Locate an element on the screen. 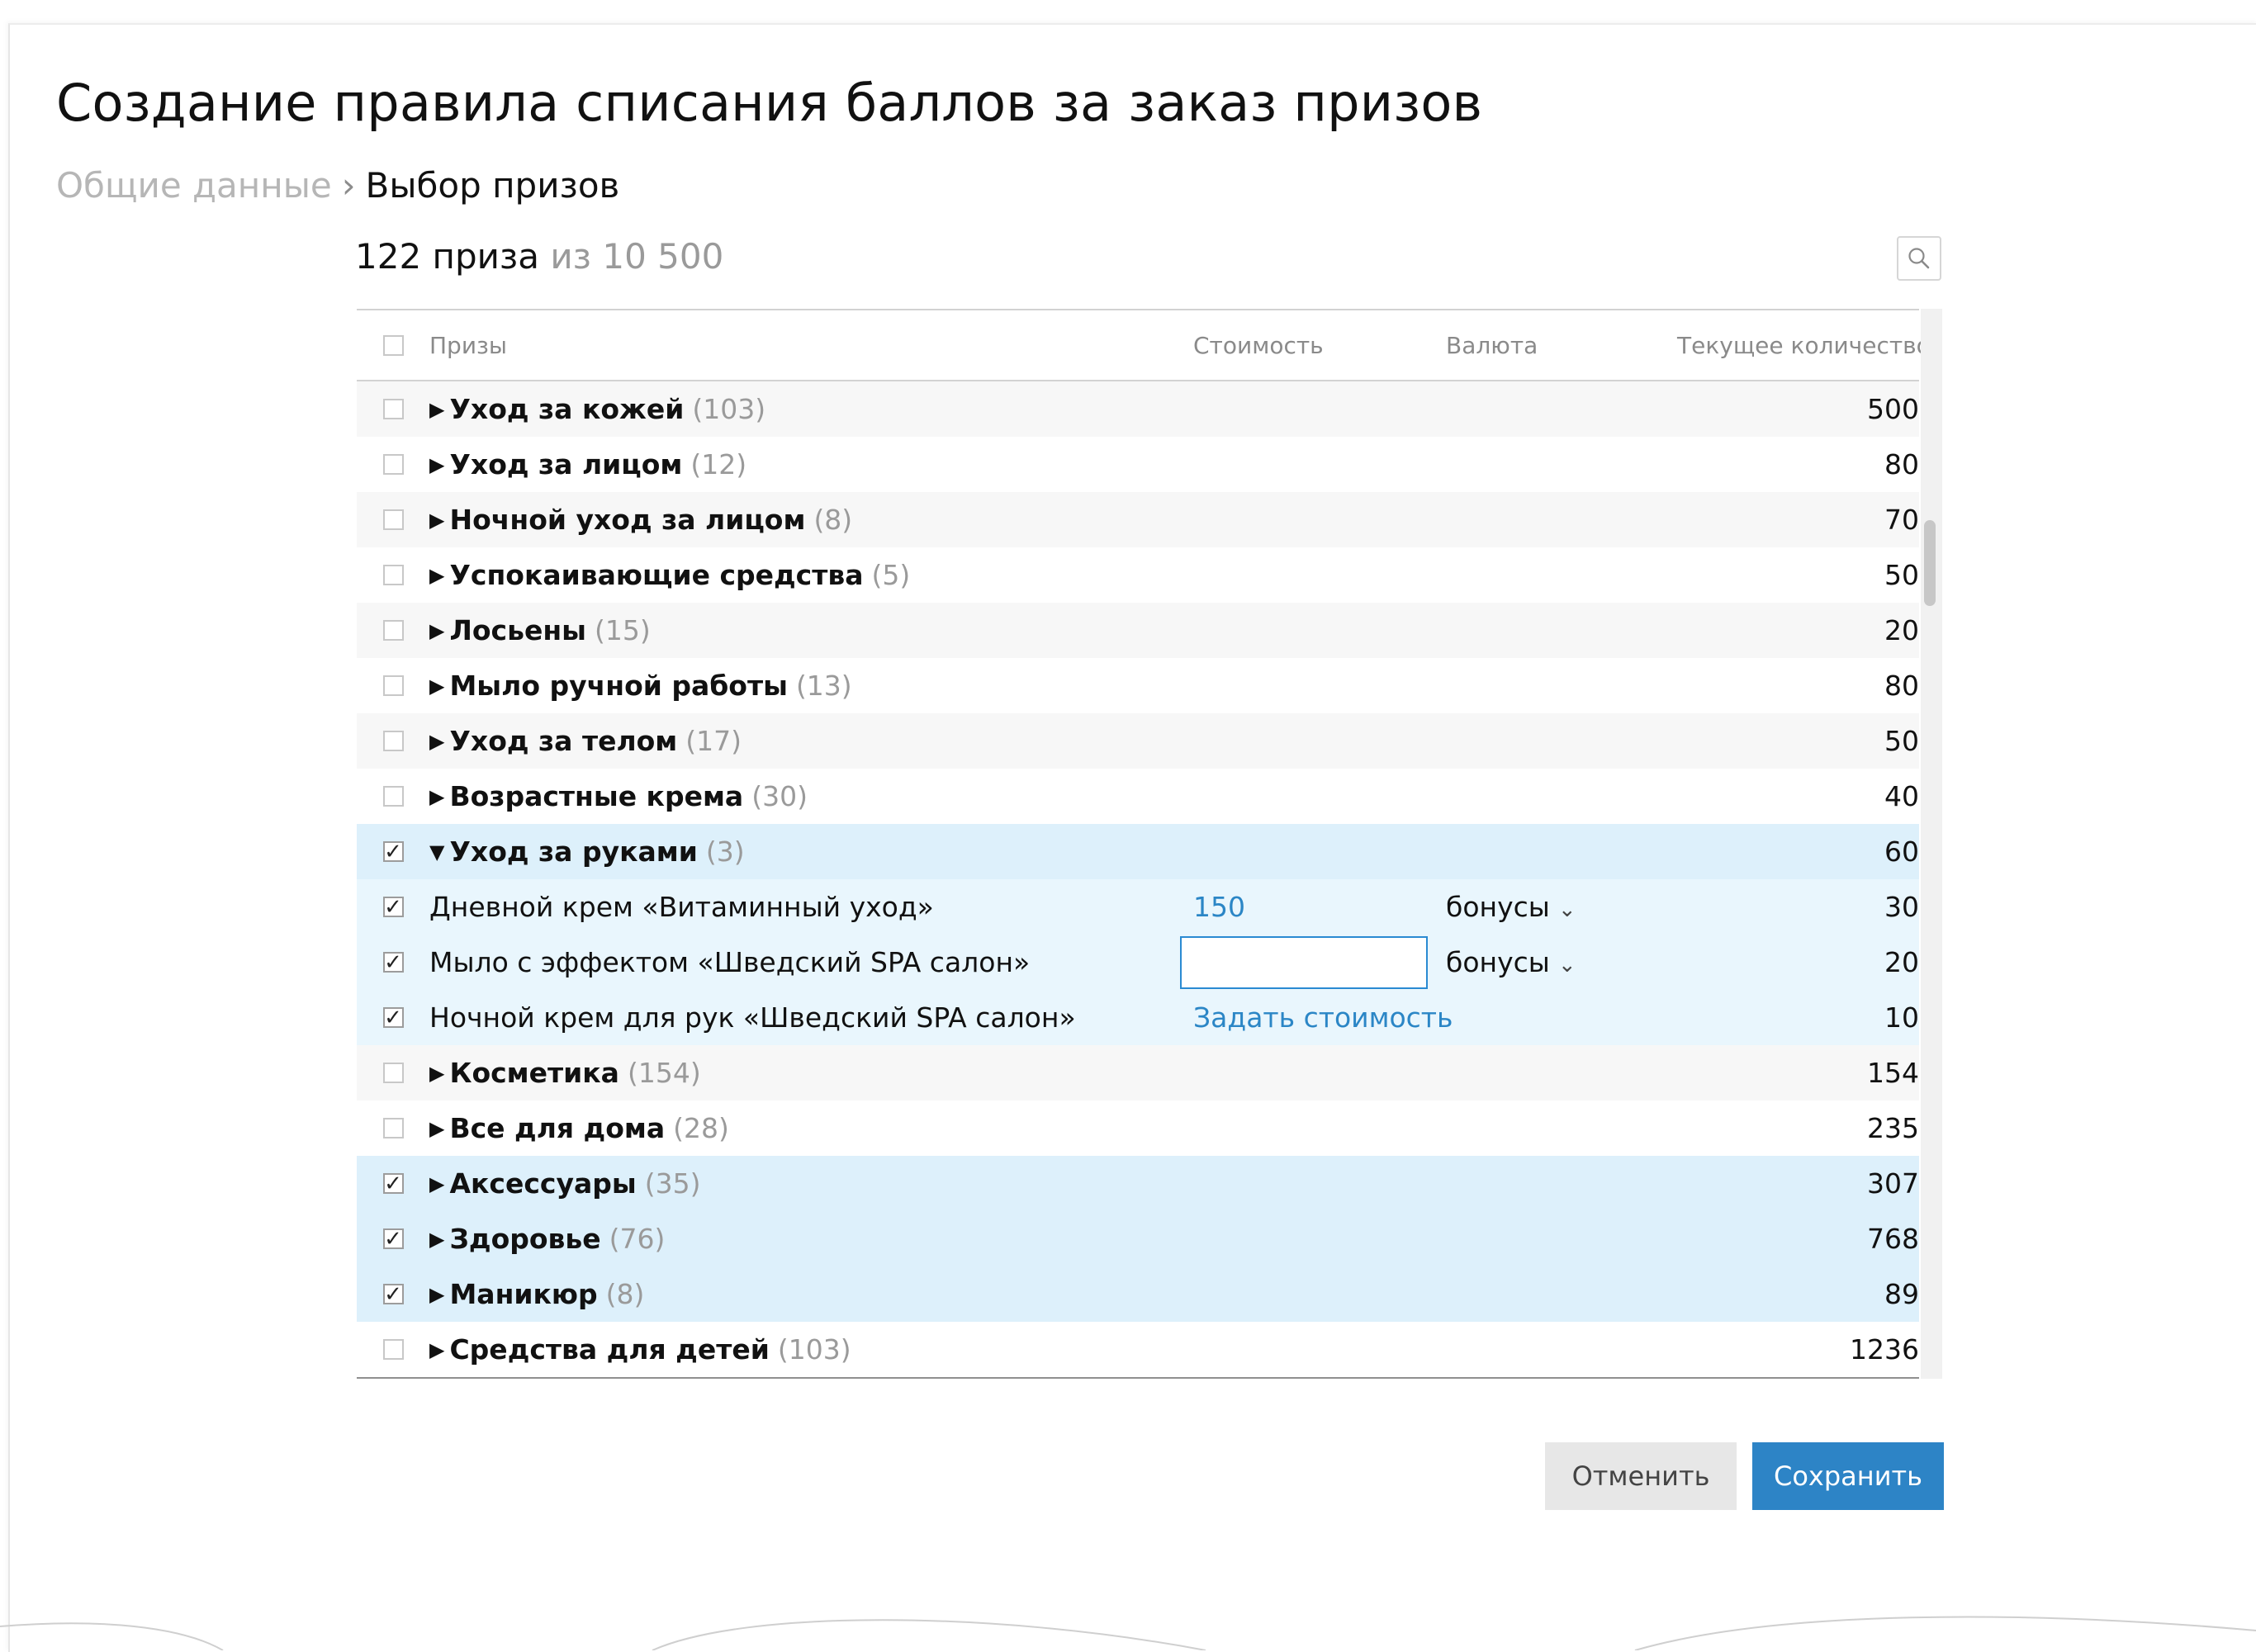  quantity-value: 307 is located at coordinates (1893, 1183).